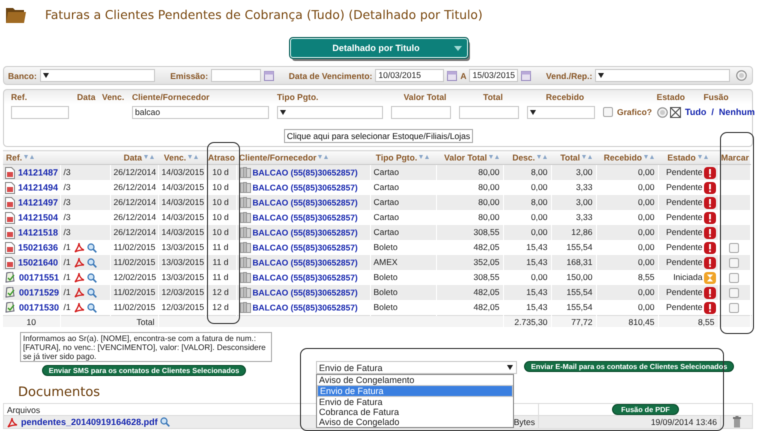 Image resolution: width=757 pixels, height=431 pixels. Describe the element at coordinates (493, 75) in the screenshot. I see `date-field: 15/03/2015` at that location.